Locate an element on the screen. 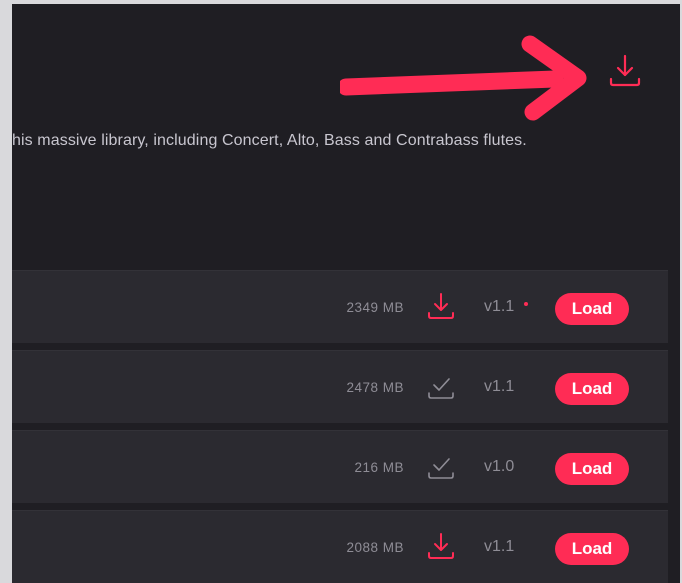 The image size is (682, 583). download-all-button is located at coordinates (625, 71).